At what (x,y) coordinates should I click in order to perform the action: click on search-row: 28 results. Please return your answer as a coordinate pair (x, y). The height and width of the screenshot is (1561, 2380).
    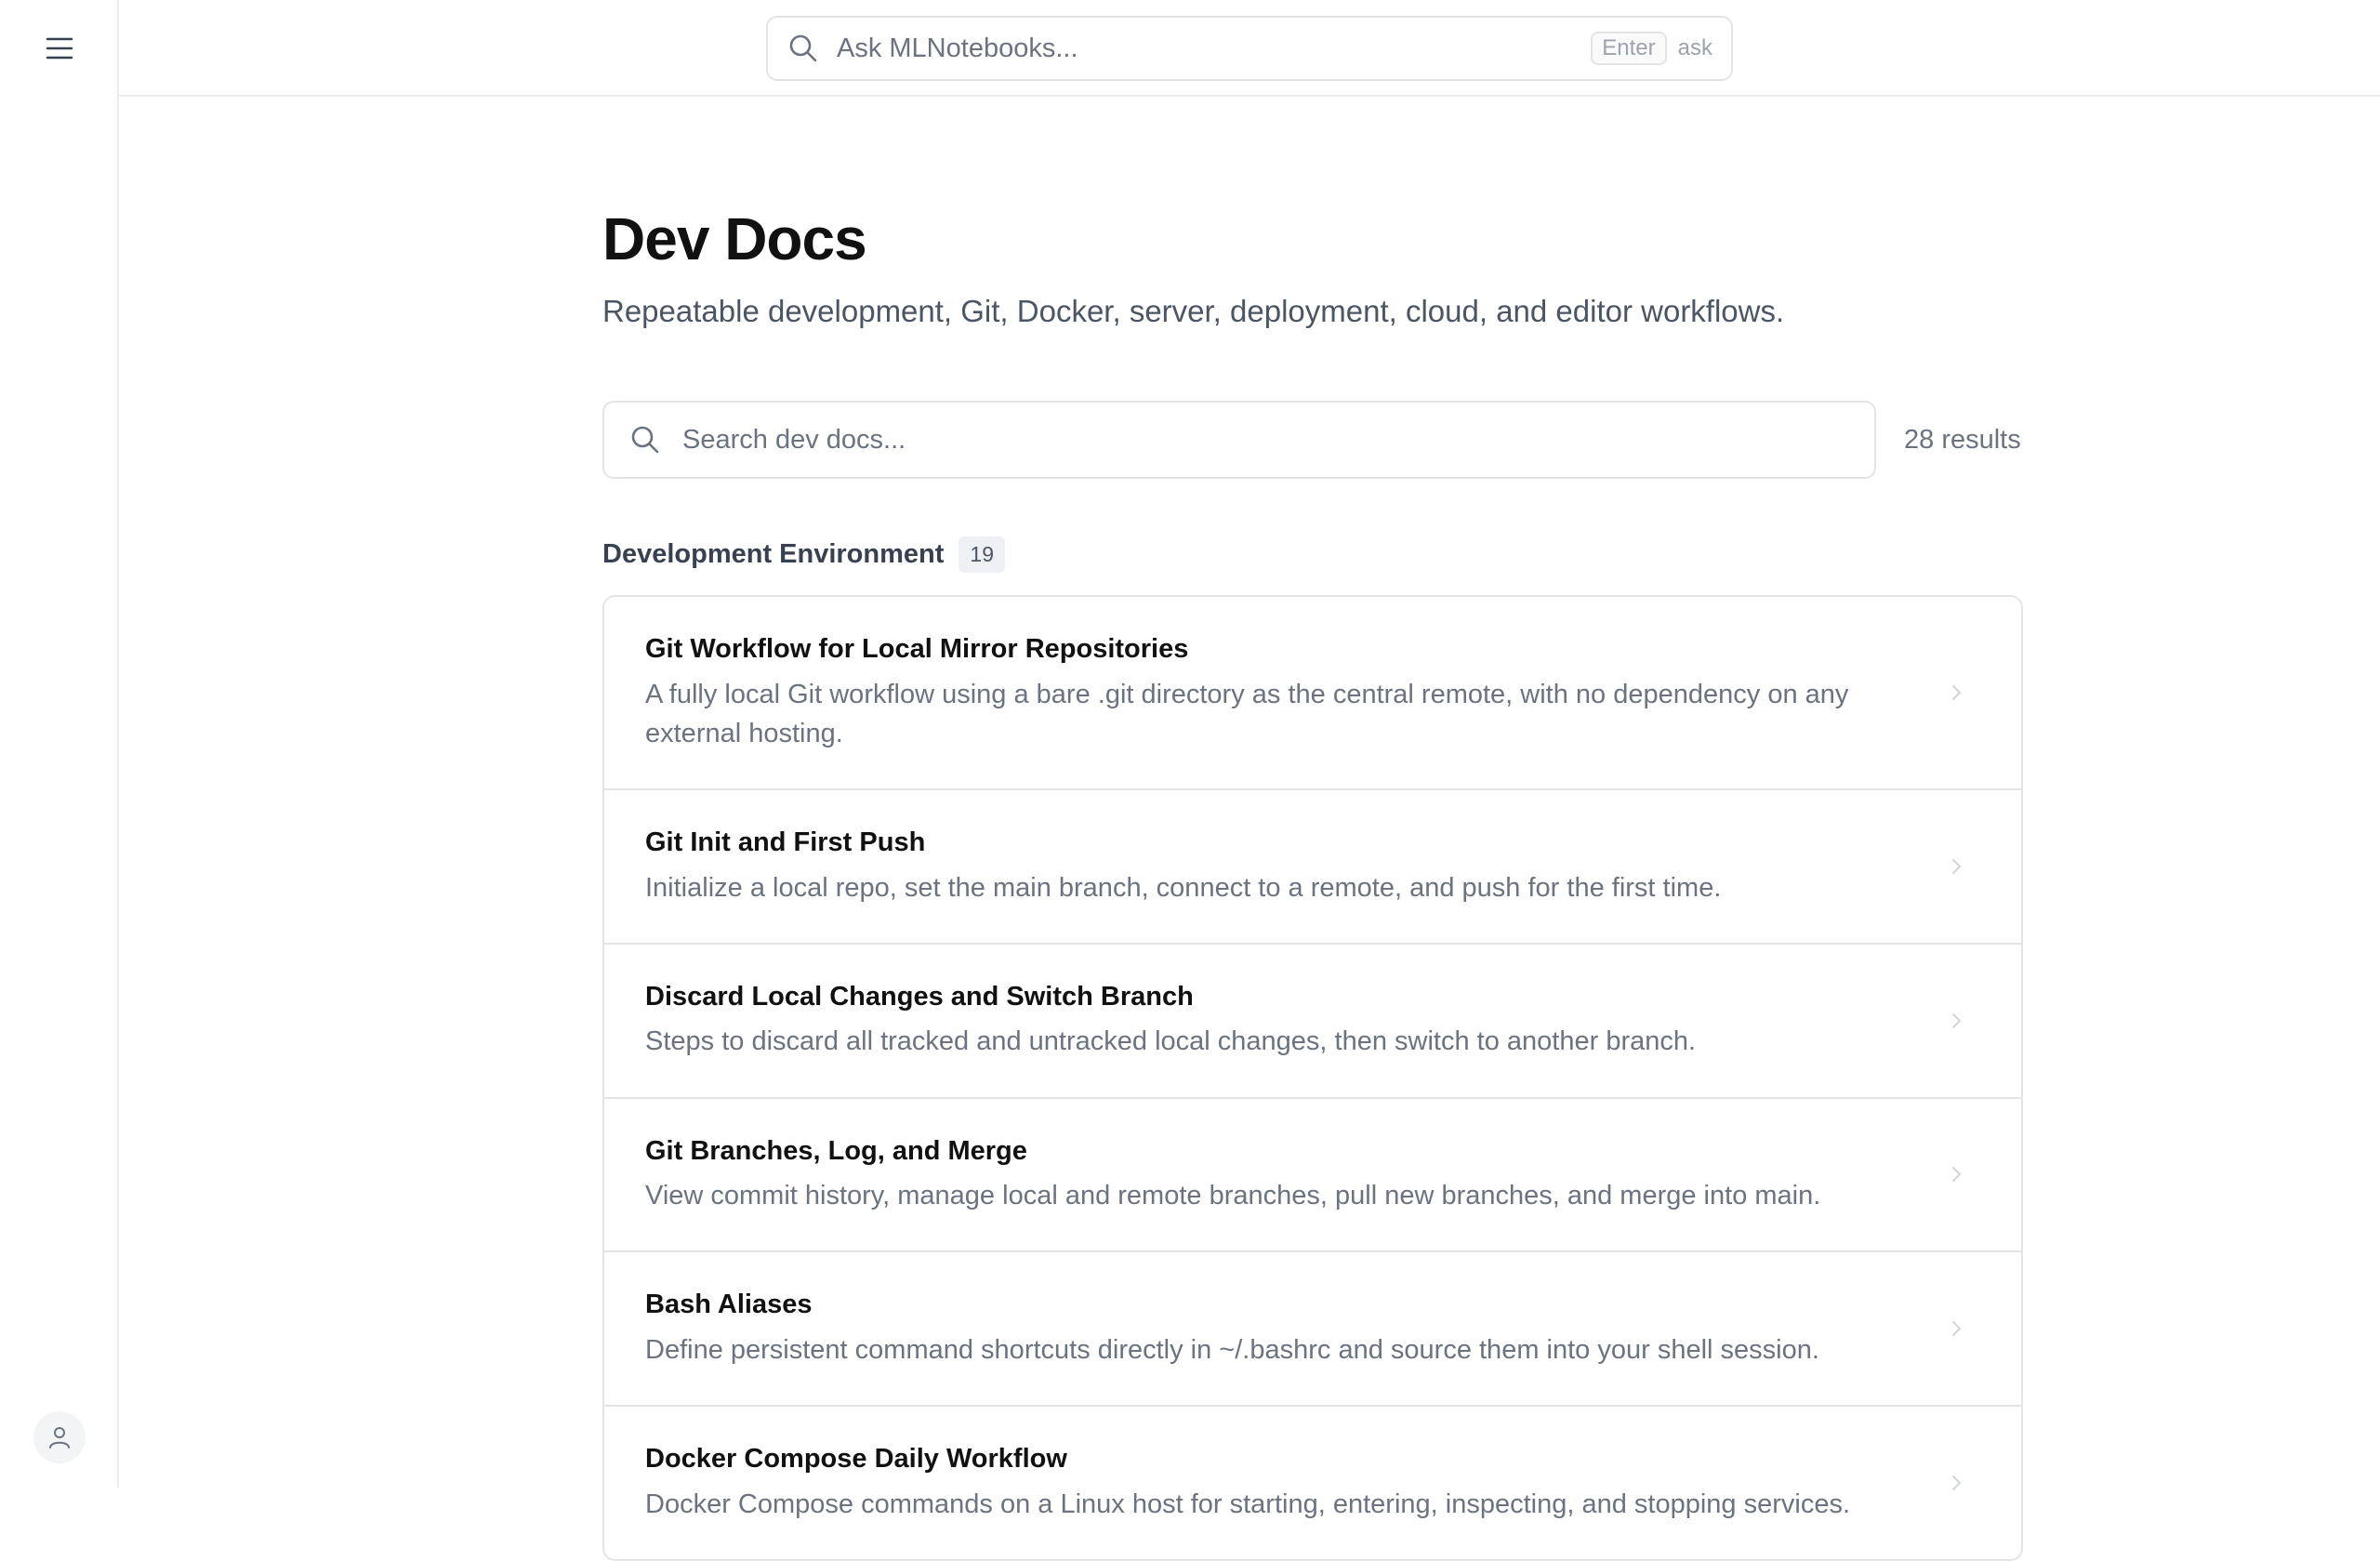
    Looking at the image, I should click on (1312, 440).